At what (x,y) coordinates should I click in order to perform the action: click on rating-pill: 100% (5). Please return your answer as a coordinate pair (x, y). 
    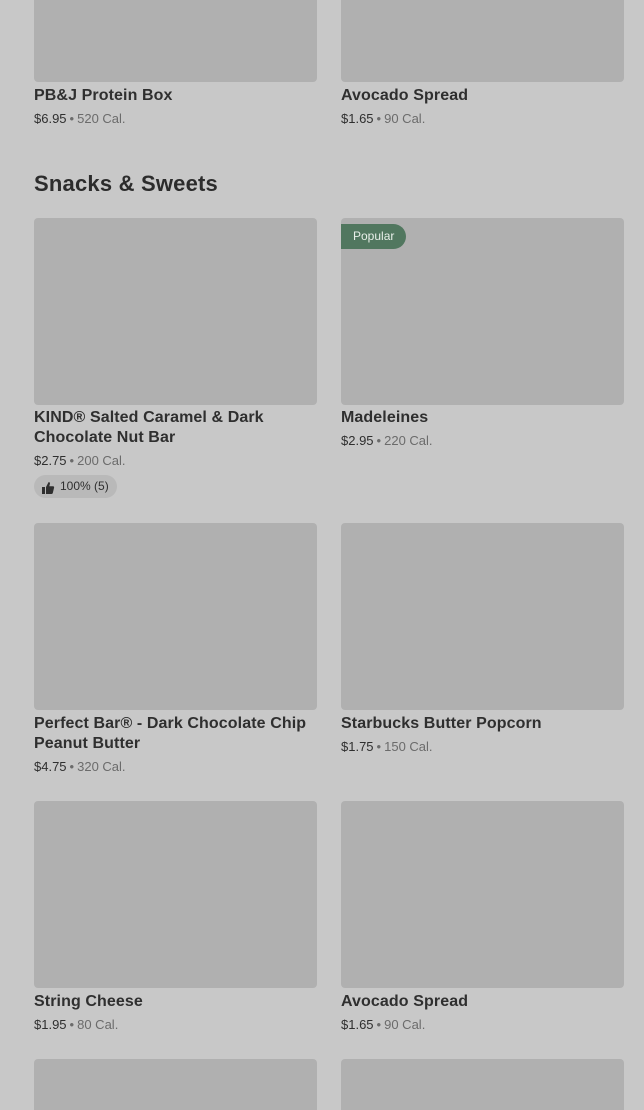
    Looking at the image, I should click on (75, 486).